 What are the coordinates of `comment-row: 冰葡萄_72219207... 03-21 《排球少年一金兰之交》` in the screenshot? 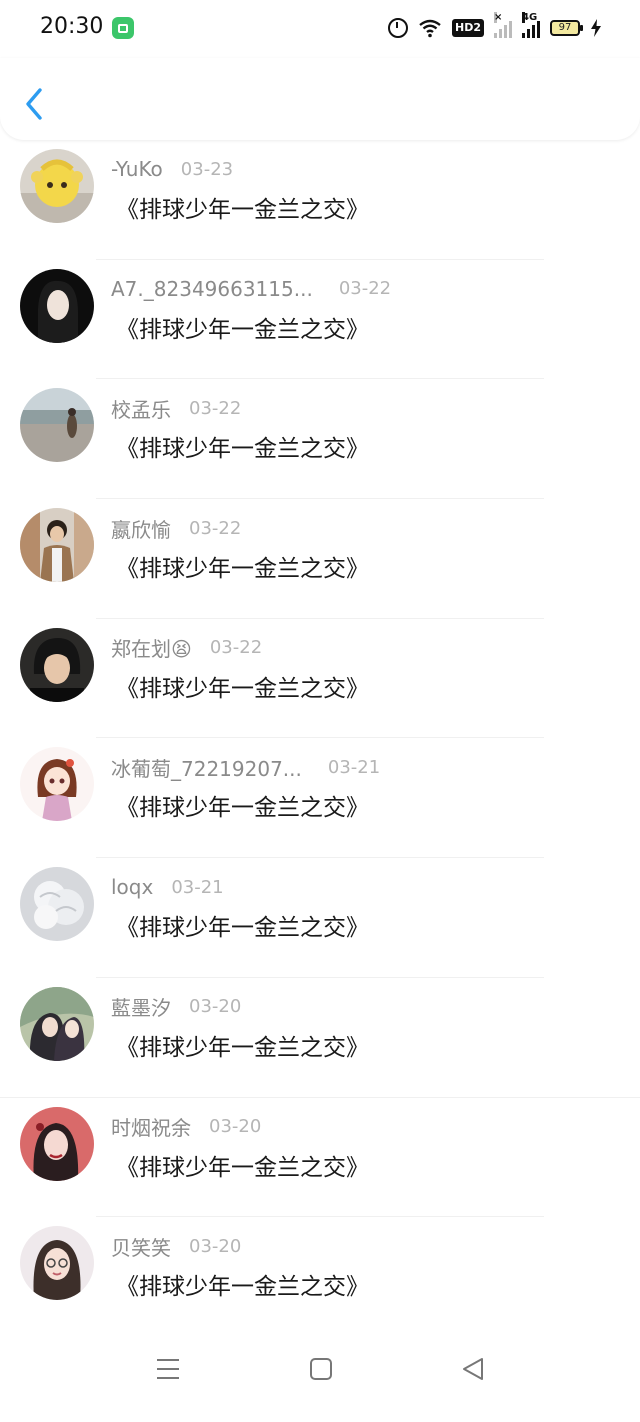 It's located at (320, 798).